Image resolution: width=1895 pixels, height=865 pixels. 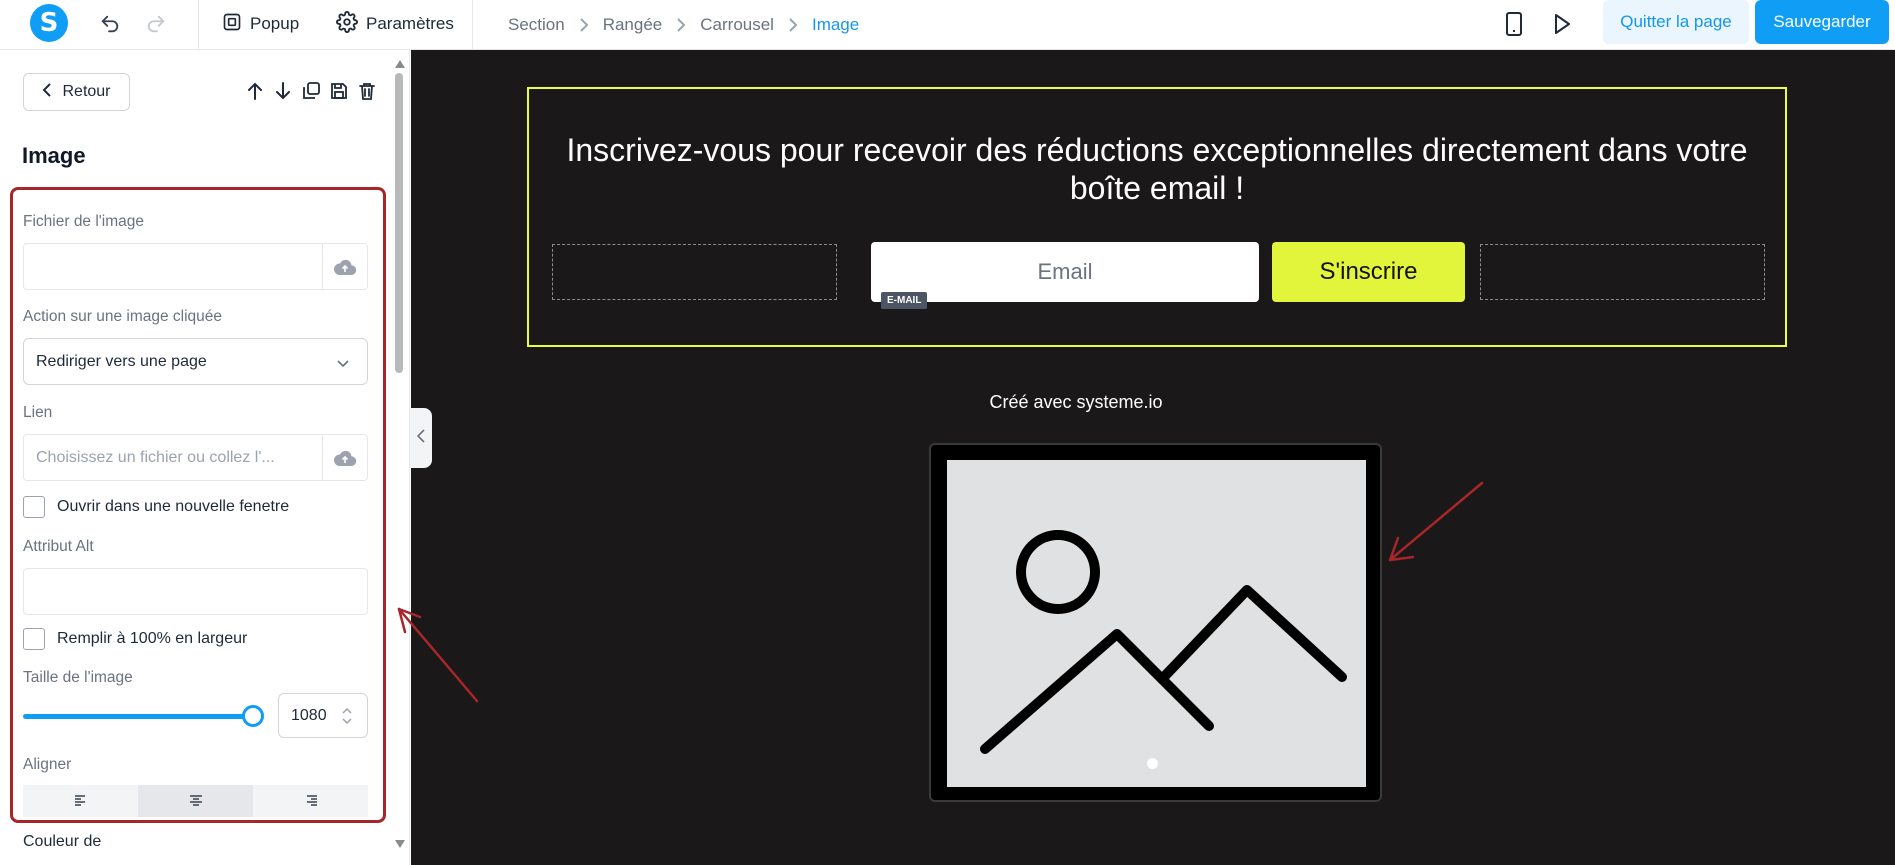 I want to click on breadcrumb: Section Rangée Carrousel Image, so click(x=683, y=25).